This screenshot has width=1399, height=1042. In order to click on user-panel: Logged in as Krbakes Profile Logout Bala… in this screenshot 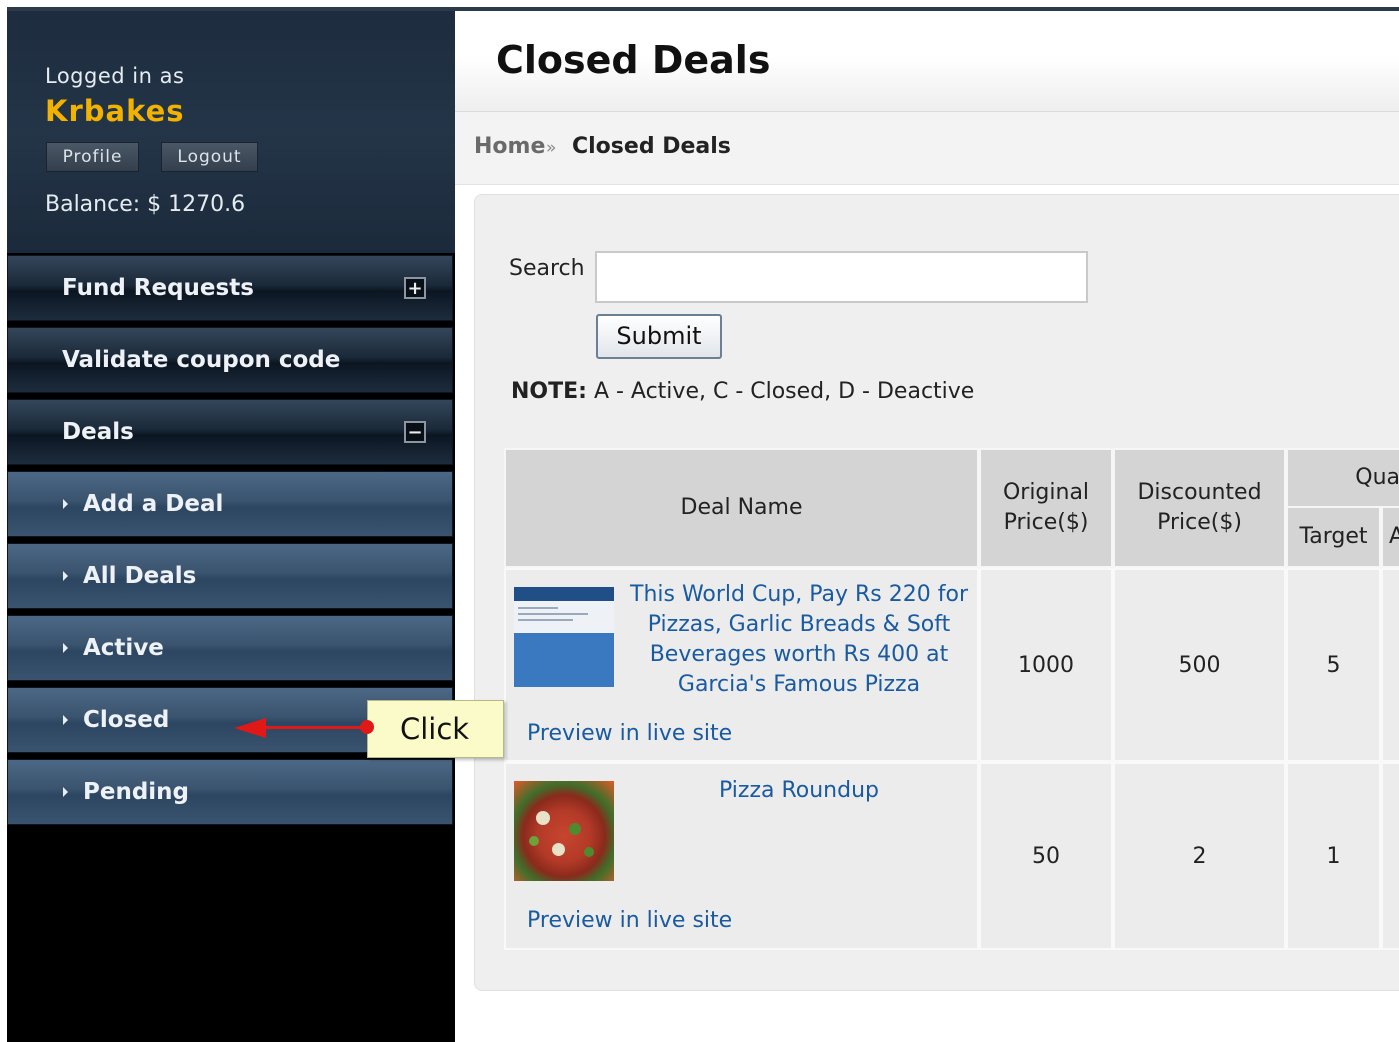, I will do `click(231, 132)`.